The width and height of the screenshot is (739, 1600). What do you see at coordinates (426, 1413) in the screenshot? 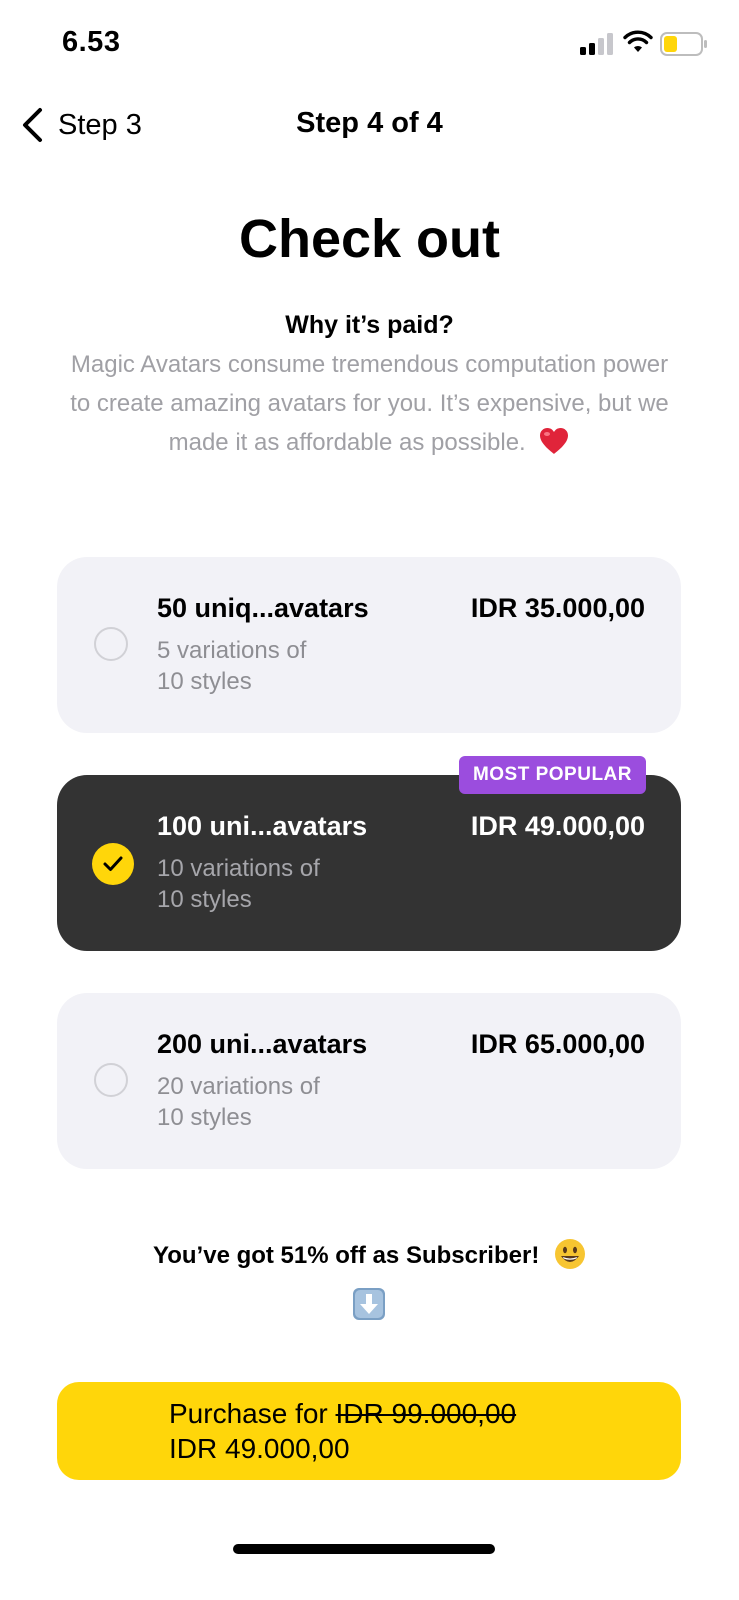
I see `purchase-old-price: IDR 99.000,00` at bounding box center [426, 1413].